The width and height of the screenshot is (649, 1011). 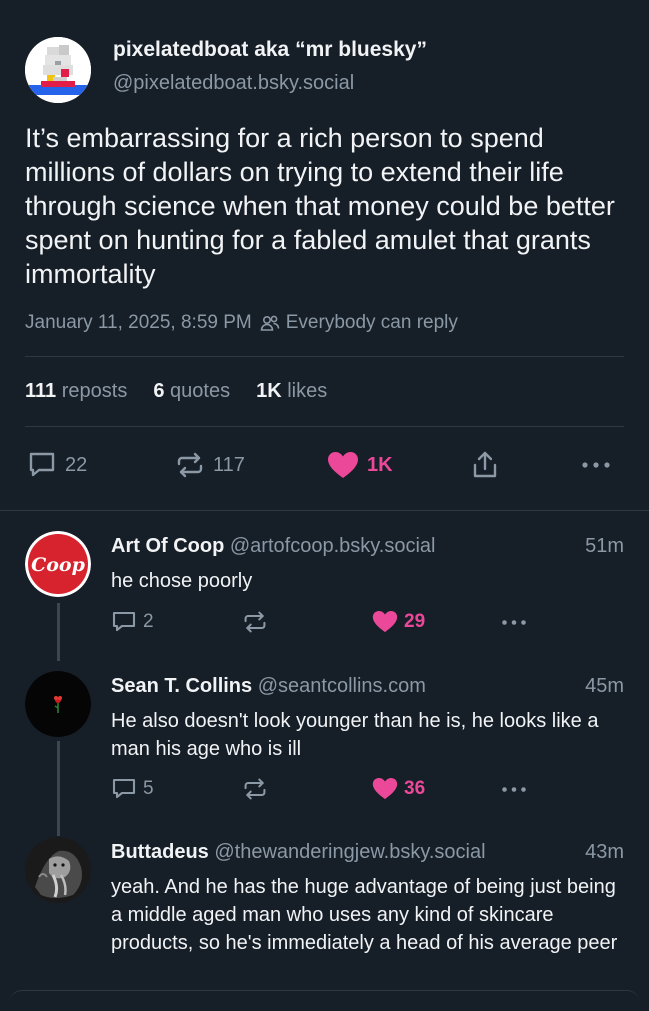 What do you see at coordinates (326, 623) in the screenshot?
I see `reply-actions: 2 29` at bounding box center [326, 623].